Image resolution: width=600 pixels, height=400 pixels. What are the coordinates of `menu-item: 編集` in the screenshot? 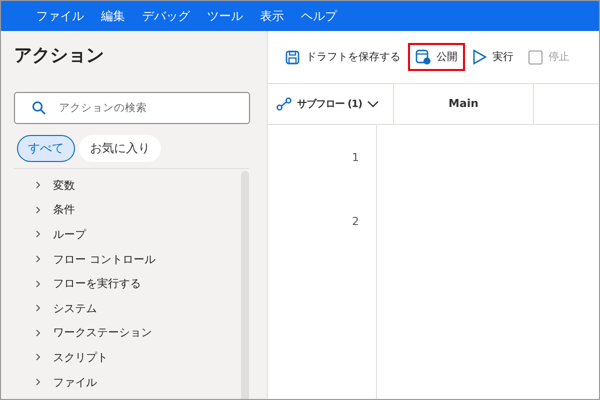 It's located at (113, 16).